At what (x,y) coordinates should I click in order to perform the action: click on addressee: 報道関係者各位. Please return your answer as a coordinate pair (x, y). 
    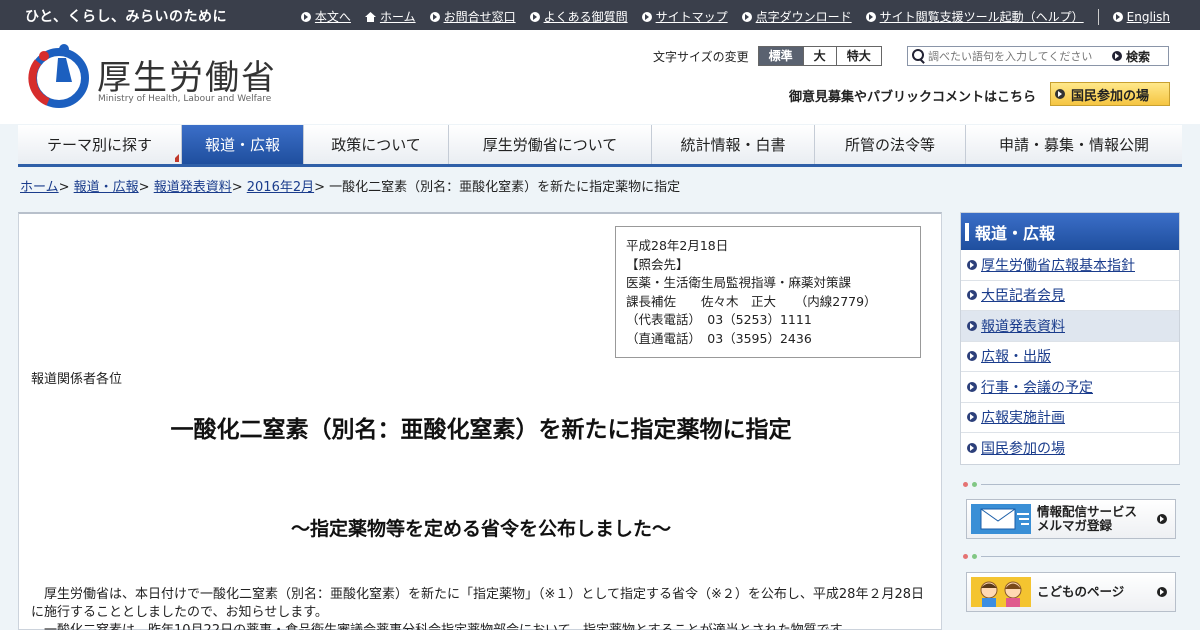
    Looking at the image, I should click on (77, 379).